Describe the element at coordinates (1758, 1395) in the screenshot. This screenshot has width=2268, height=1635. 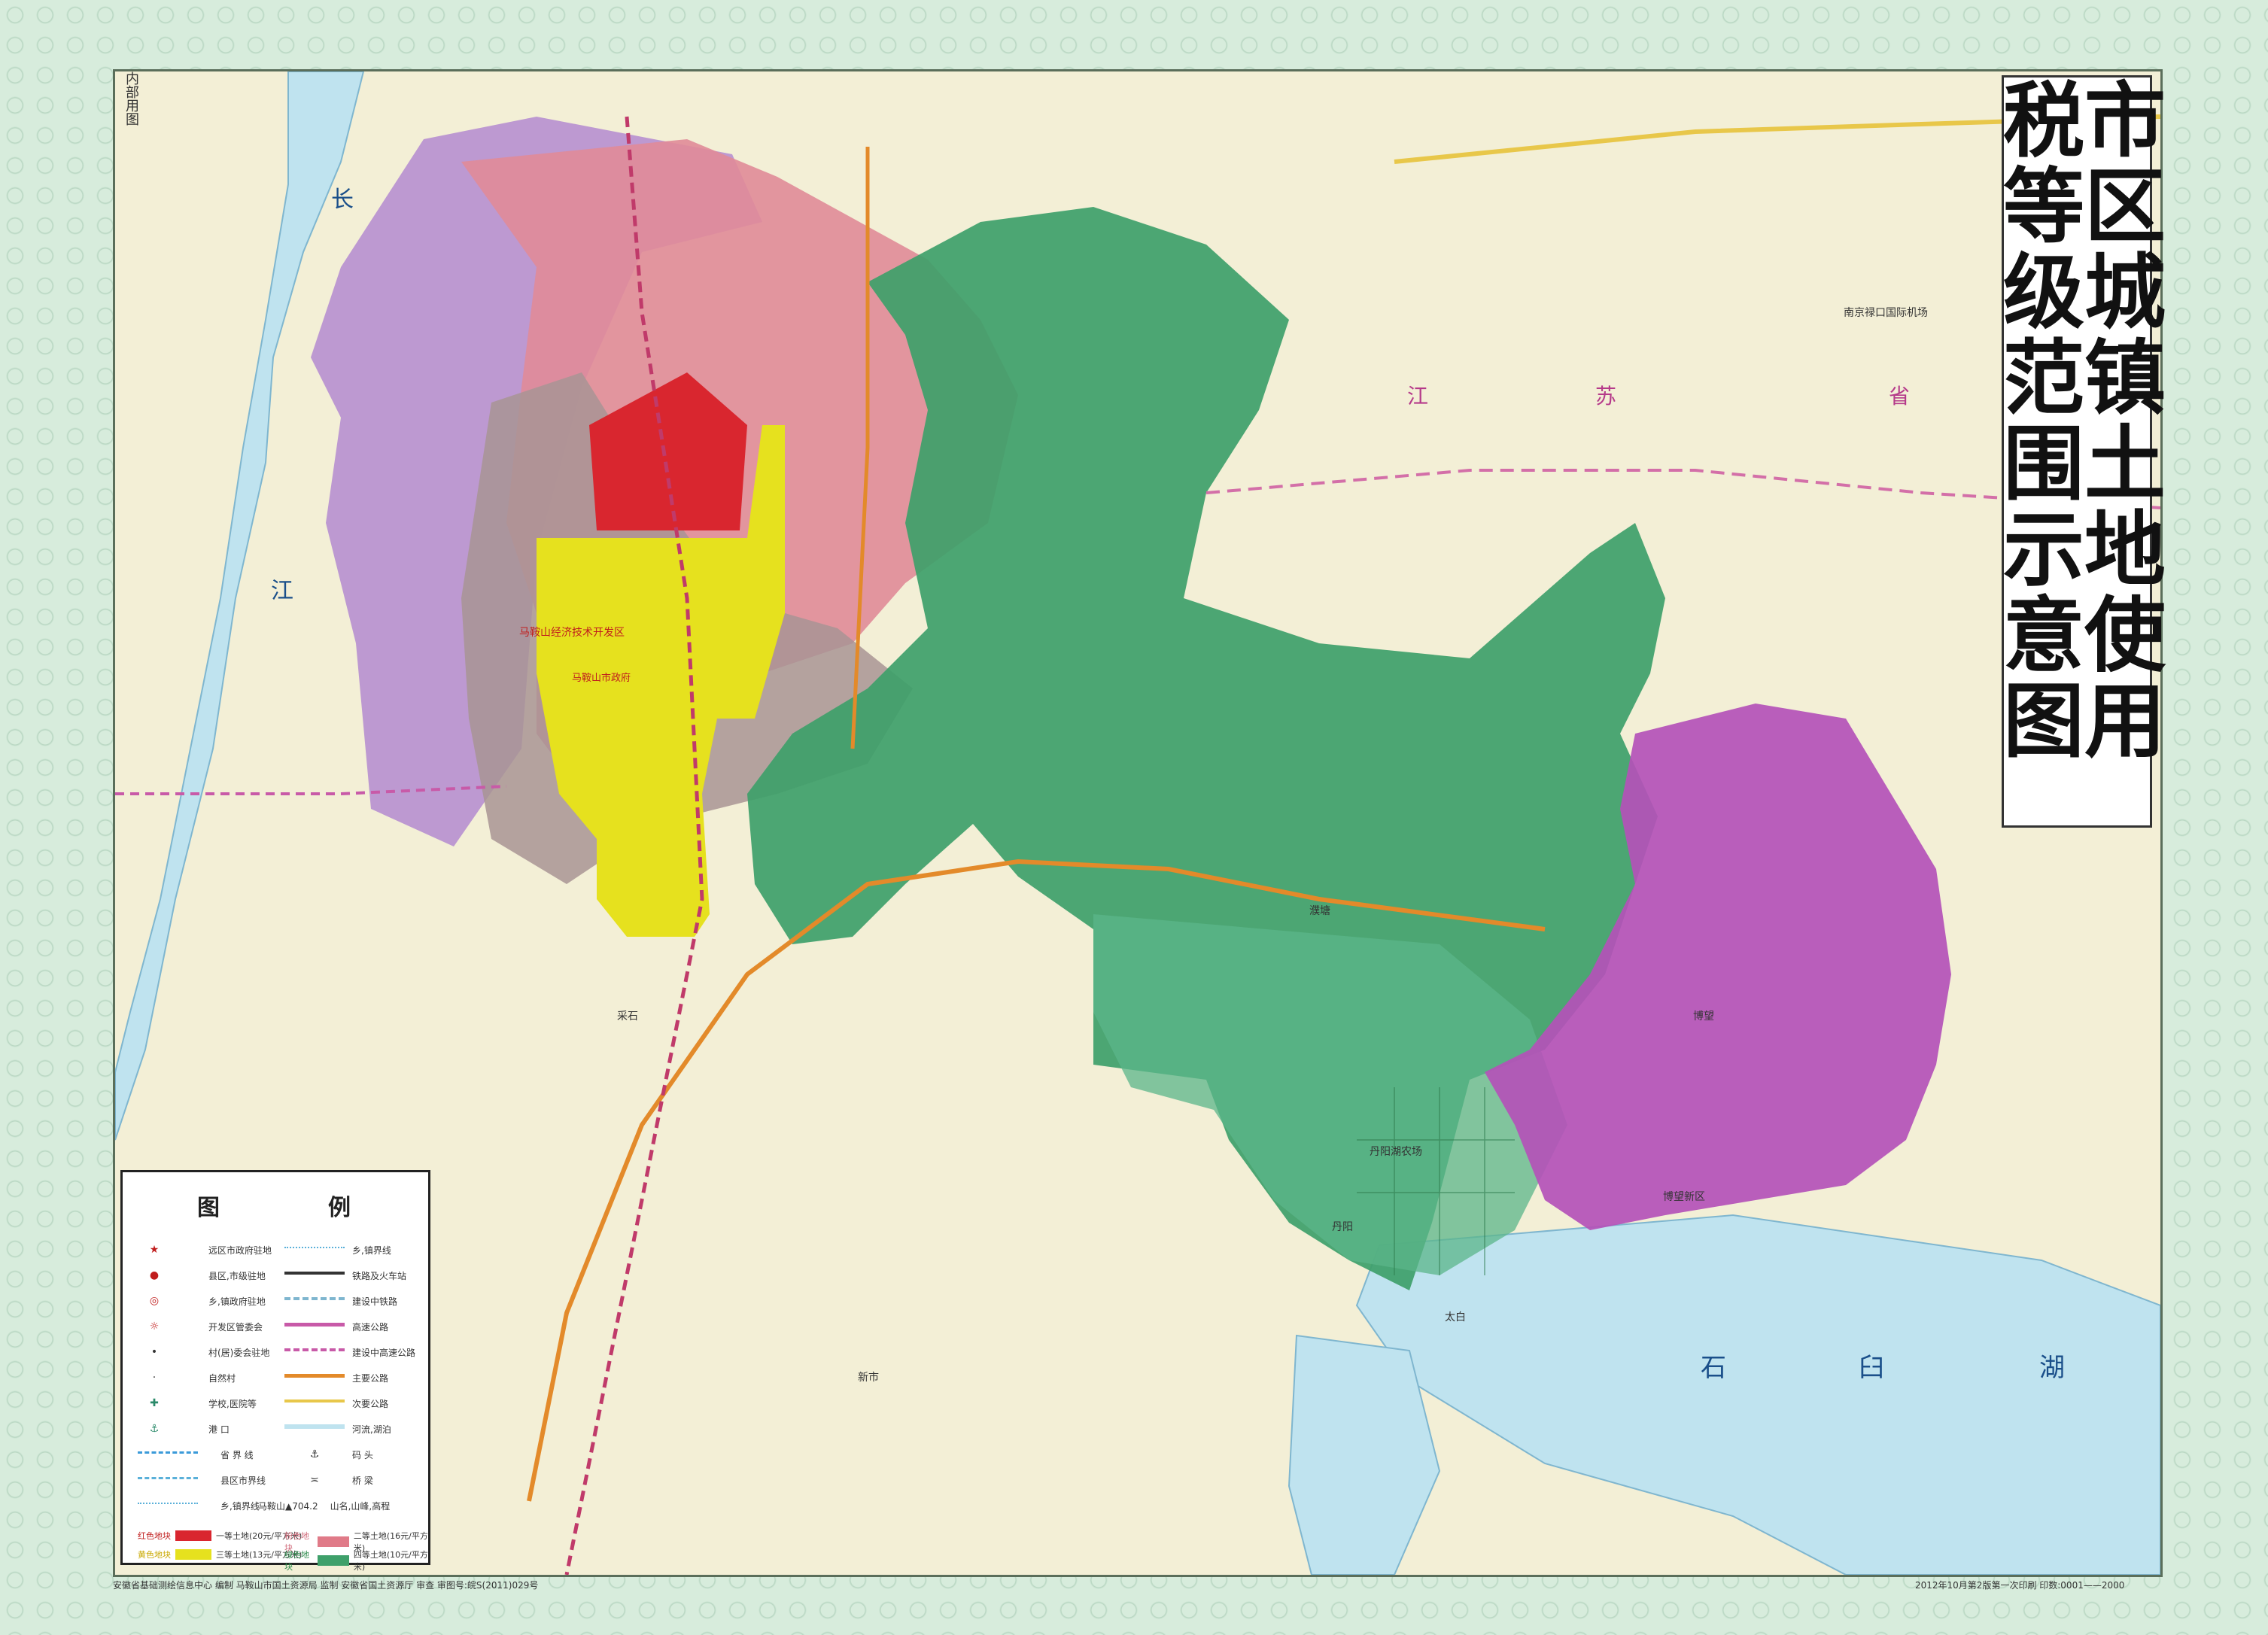
I see `shijiu-lake` at that location.